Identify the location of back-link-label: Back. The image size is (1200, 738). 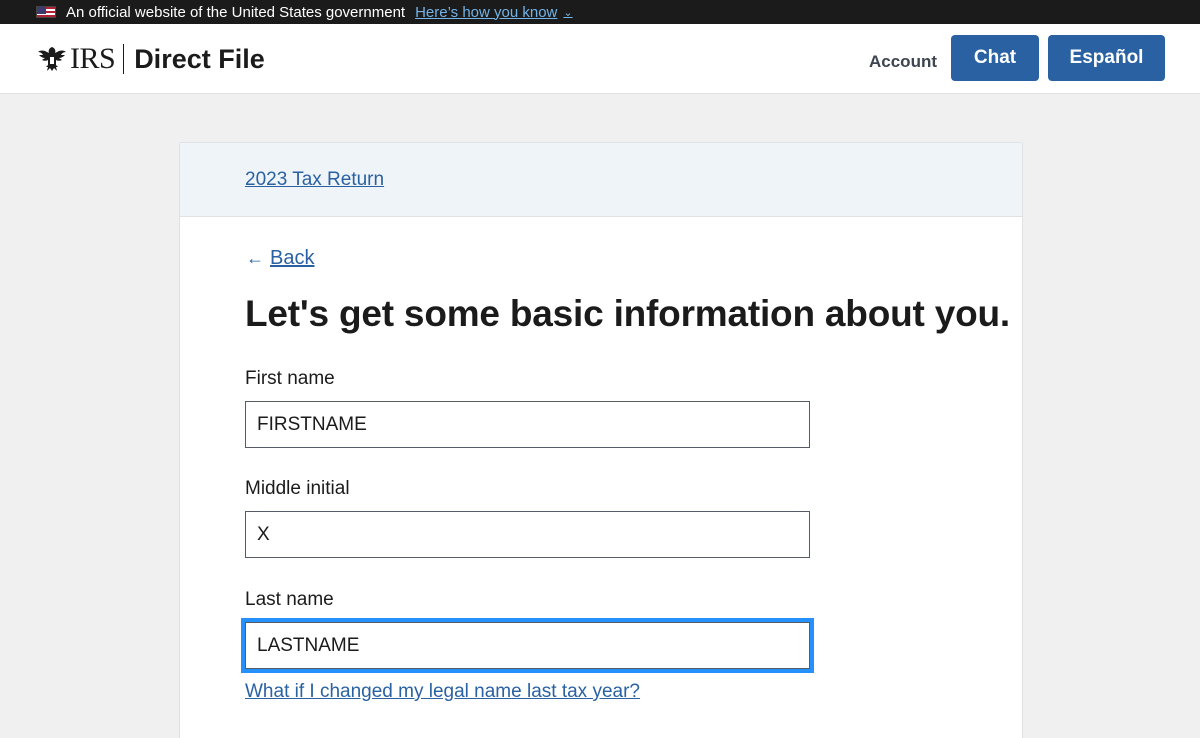
(292, 258).